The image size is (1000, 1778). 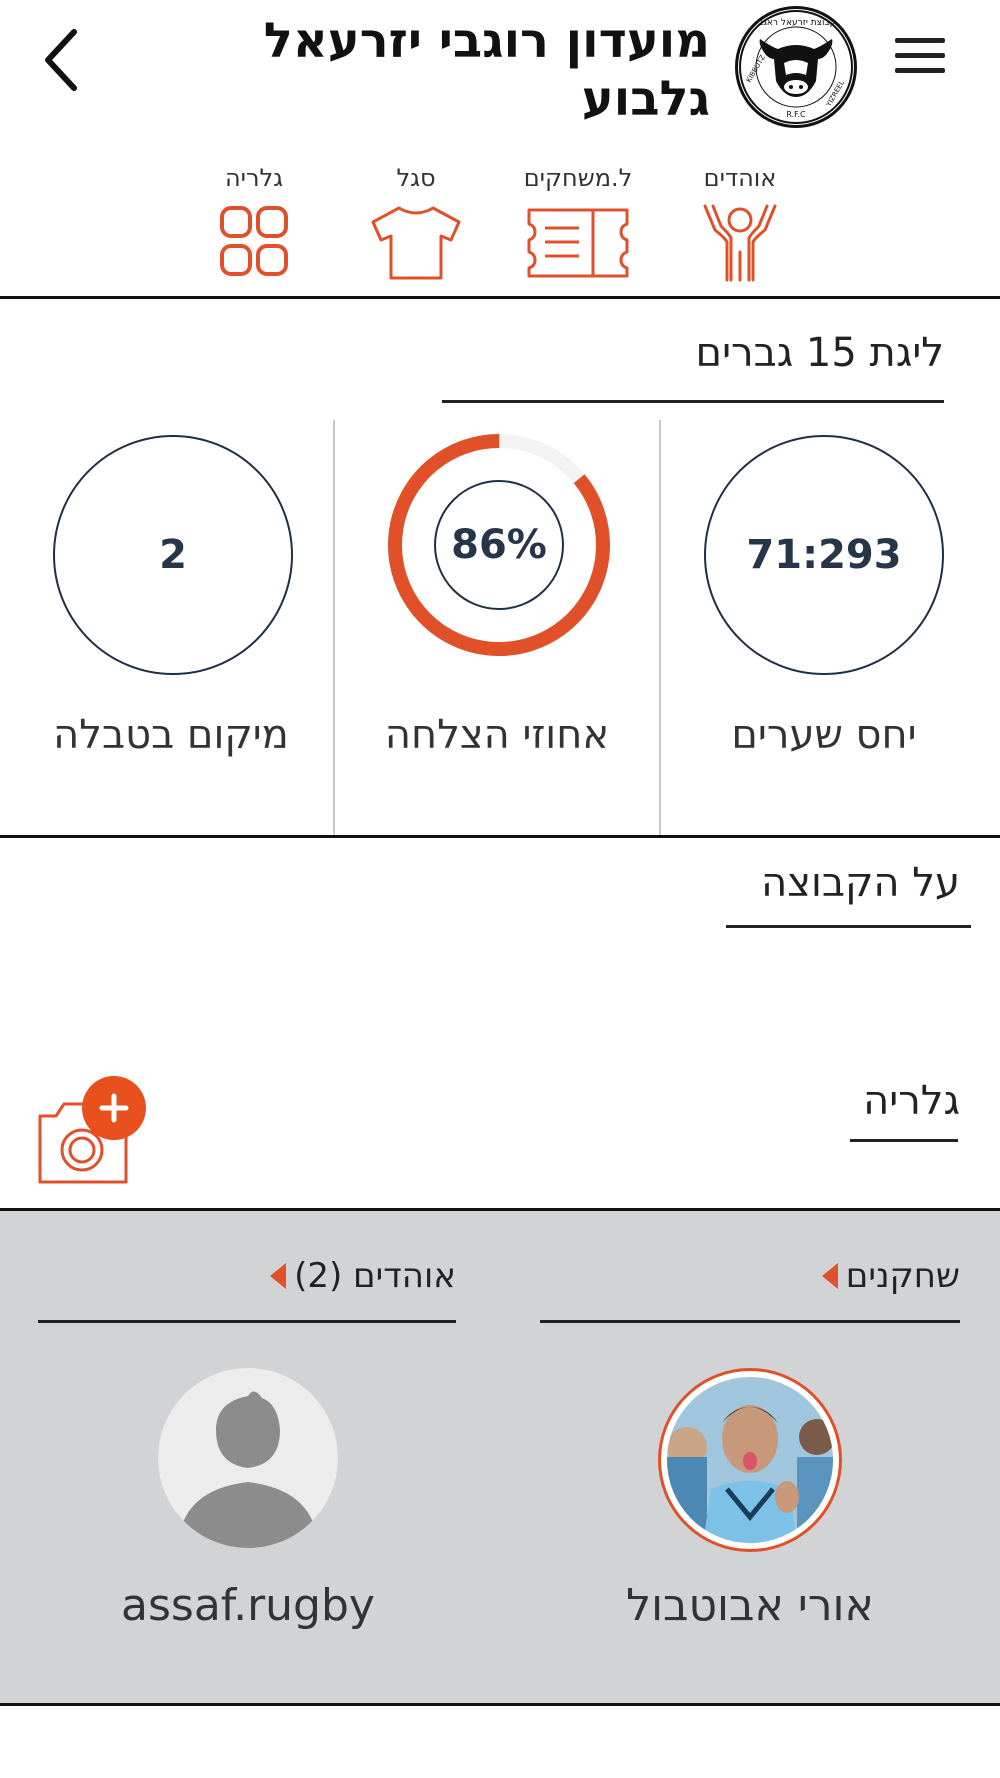 What do you see at coordinates (824, 735) in the screenshot?
I see `goals-ratio-label: יחס שערים` at bounding box center [824, 735].